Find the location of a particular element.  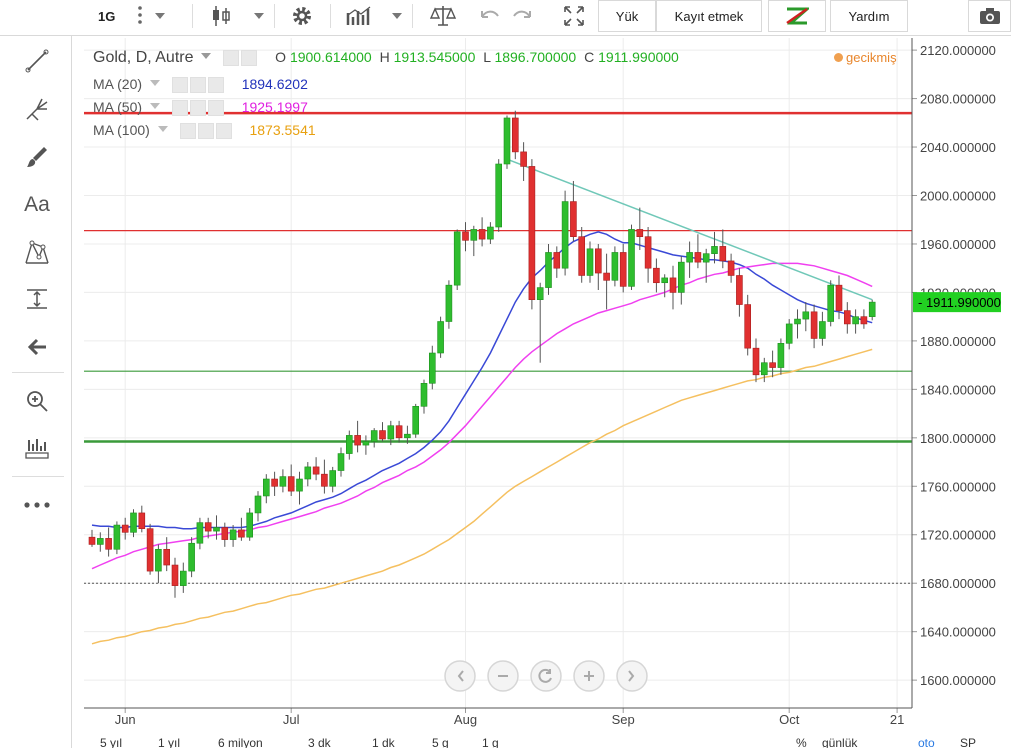

range-1y: 1 yıl is located at coordinates (169, 742).